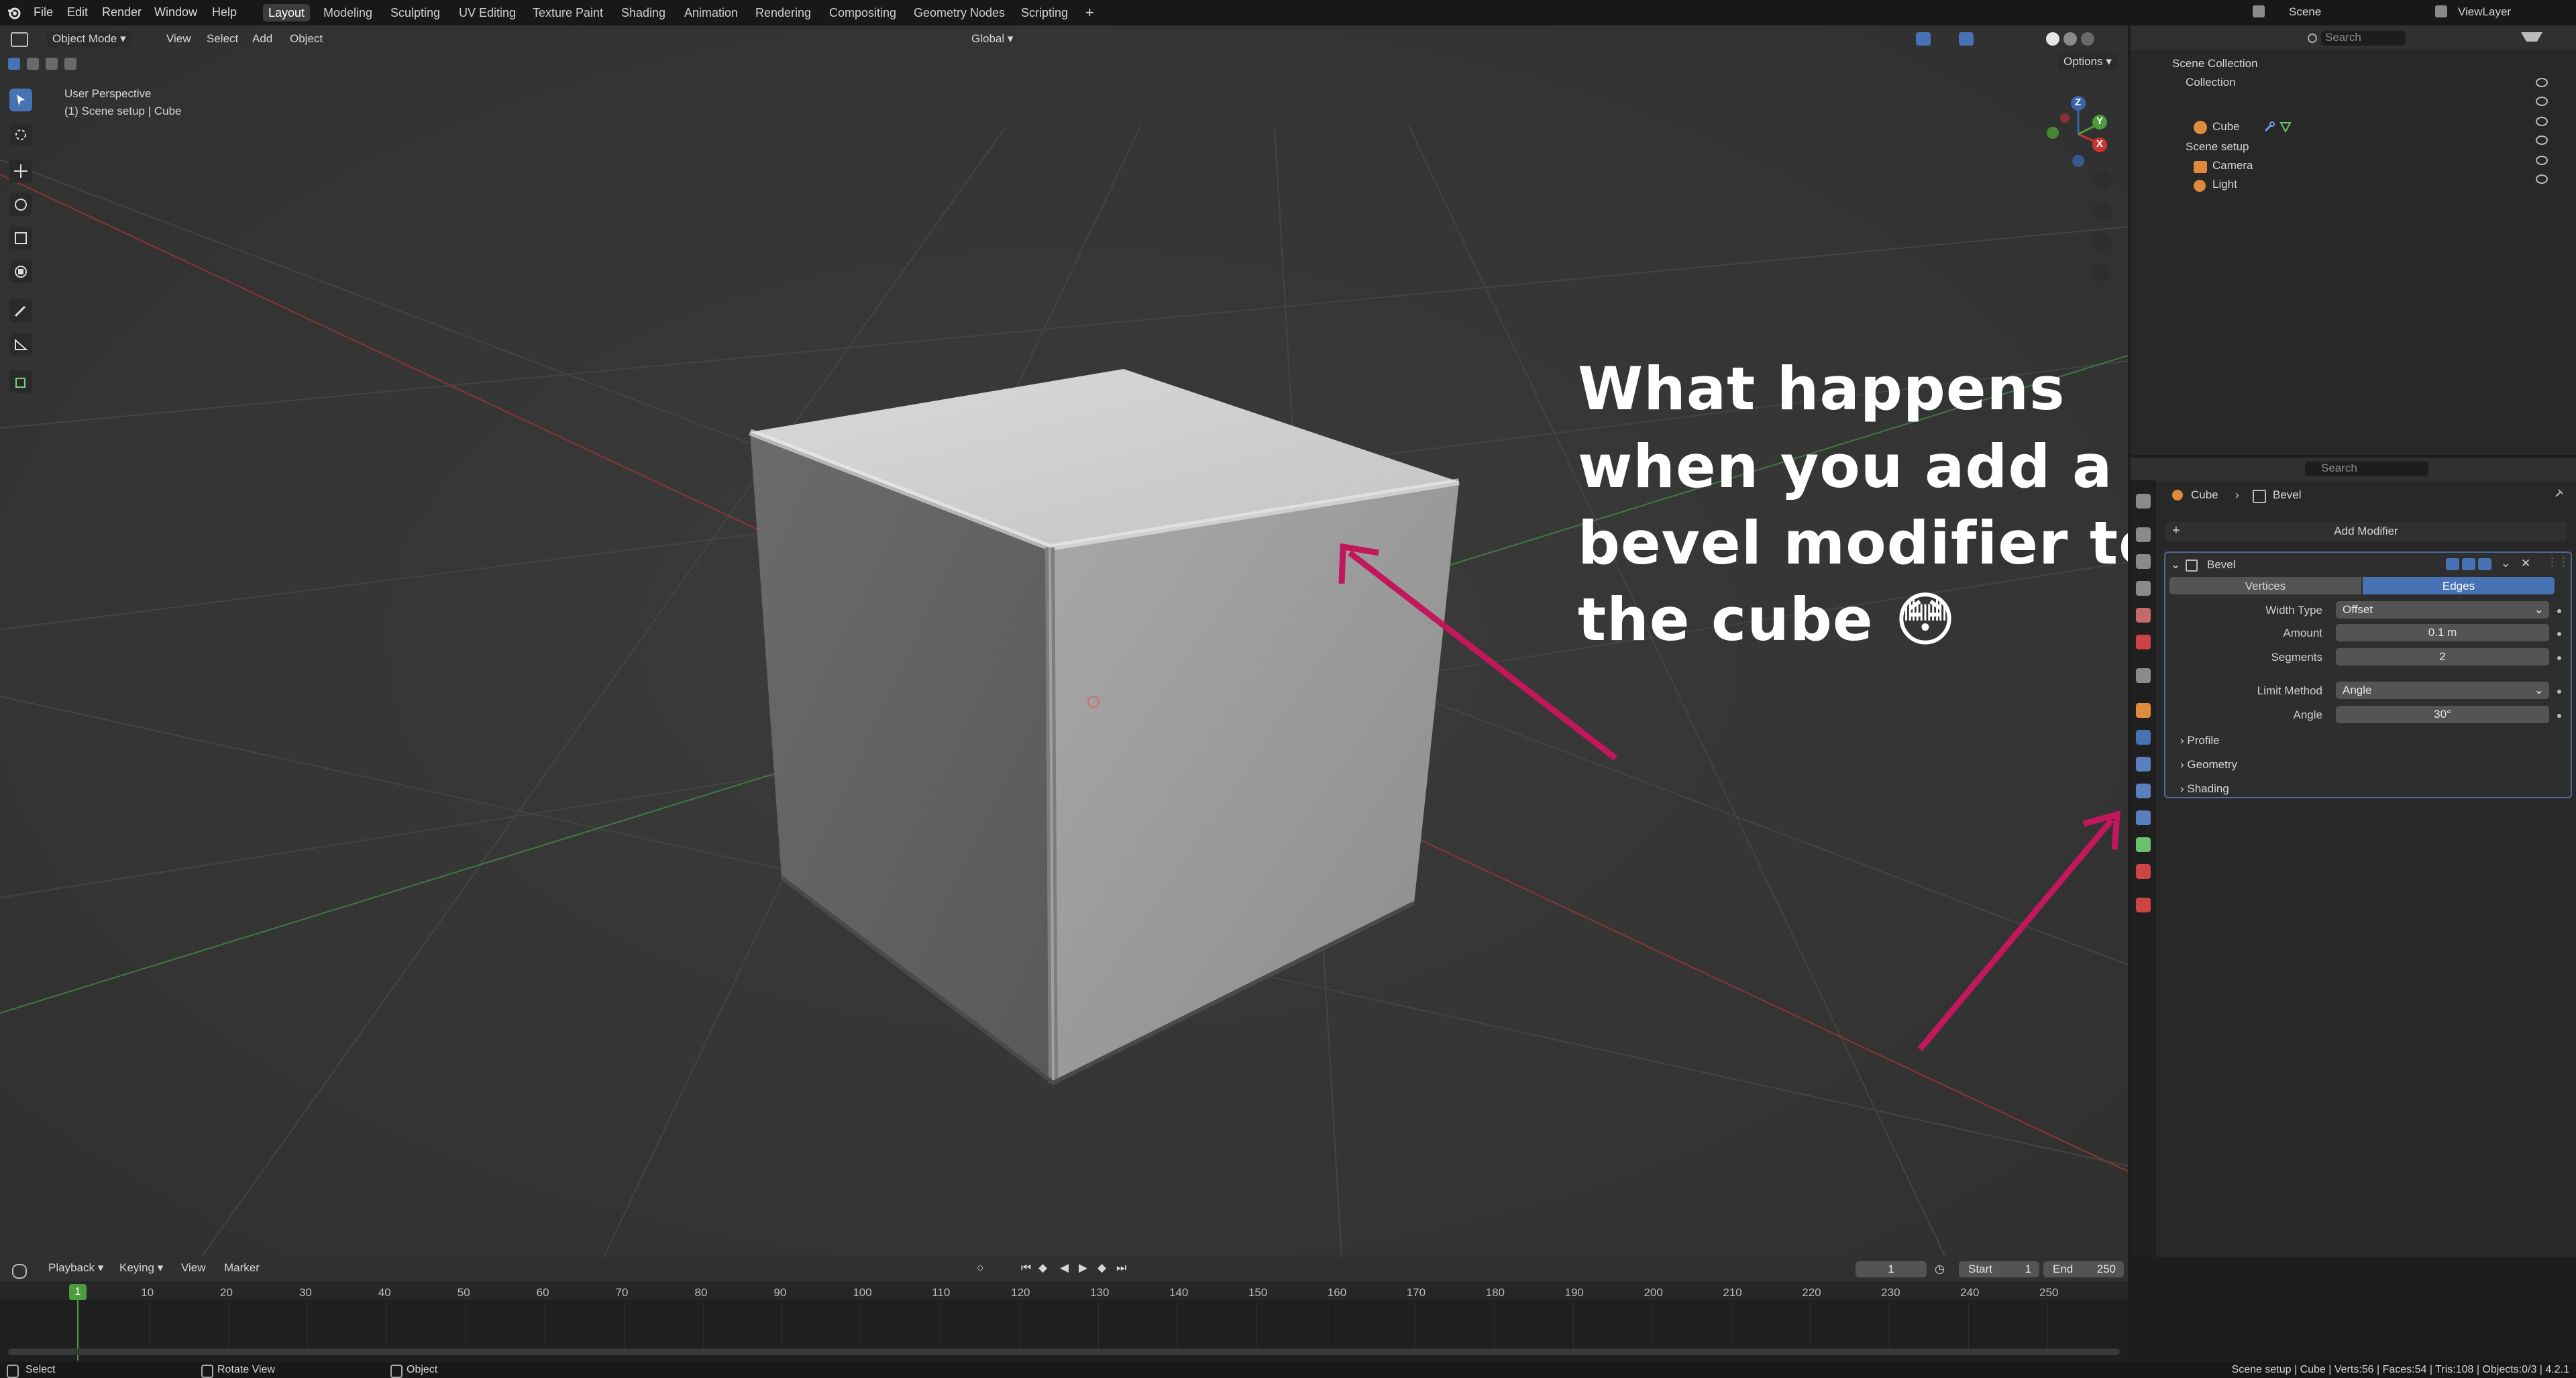 The height and width of the screenshot is (1378, 2576). Describe the element at coordinates (2305, 12) in the screenshot. I see `scene-selector: Scene` at that location.